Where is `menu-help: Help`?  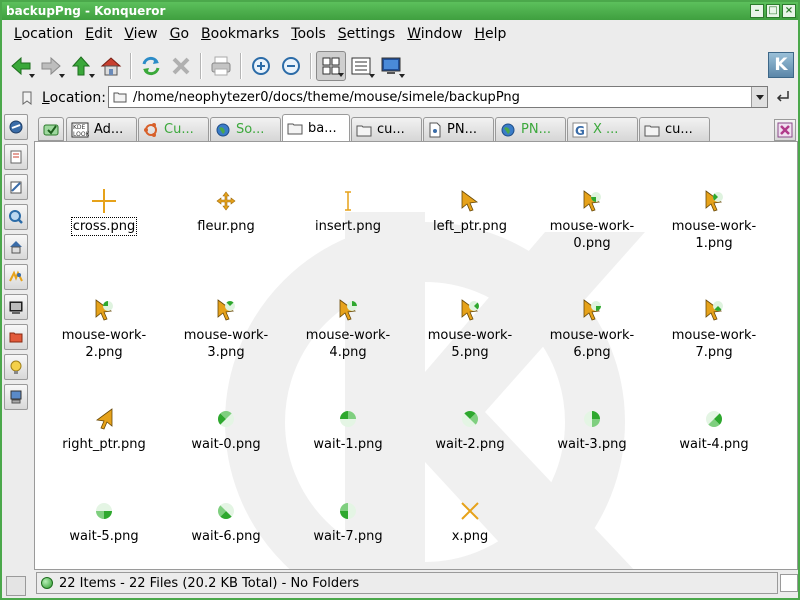 menu-help: Help is located at coordinates (490, 34).